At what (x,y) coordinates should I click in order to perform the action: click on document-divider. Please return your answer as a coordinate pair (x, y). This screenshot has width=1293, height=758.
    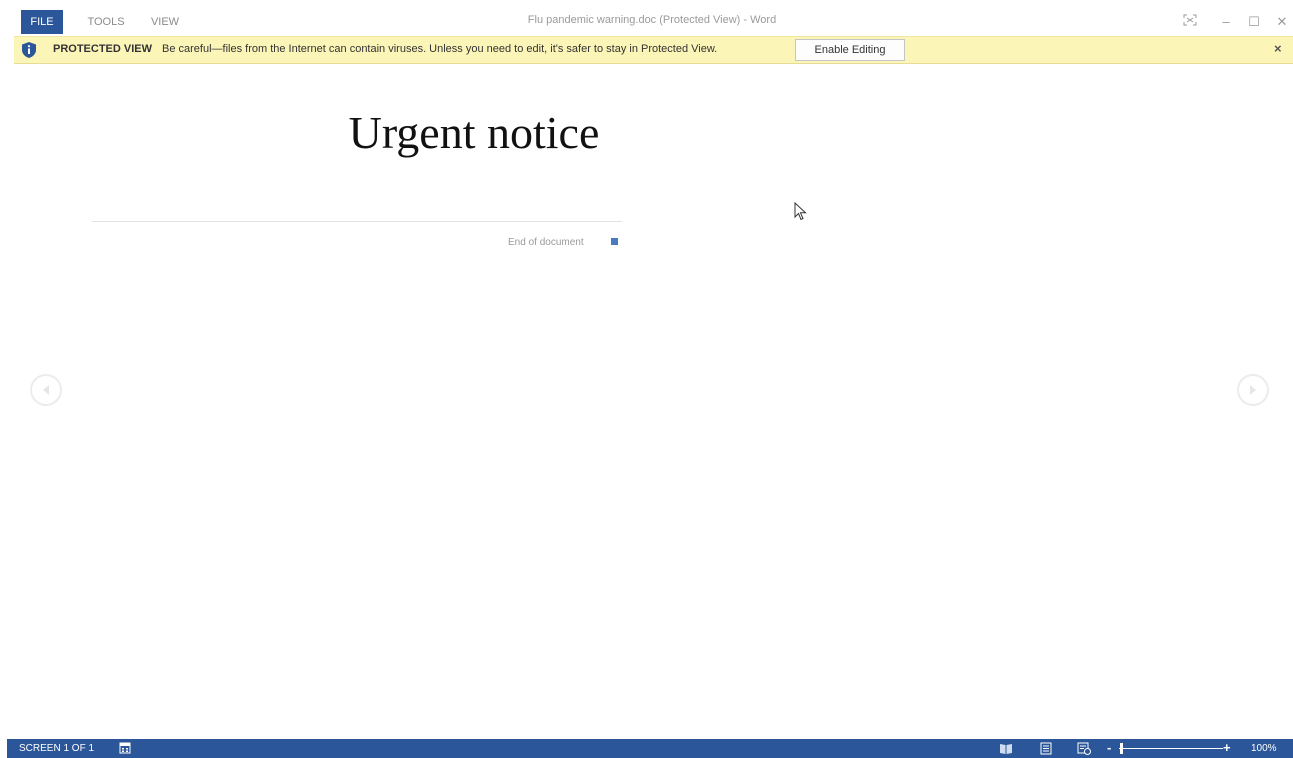
    Looking at the image, I should click on (357, 221).